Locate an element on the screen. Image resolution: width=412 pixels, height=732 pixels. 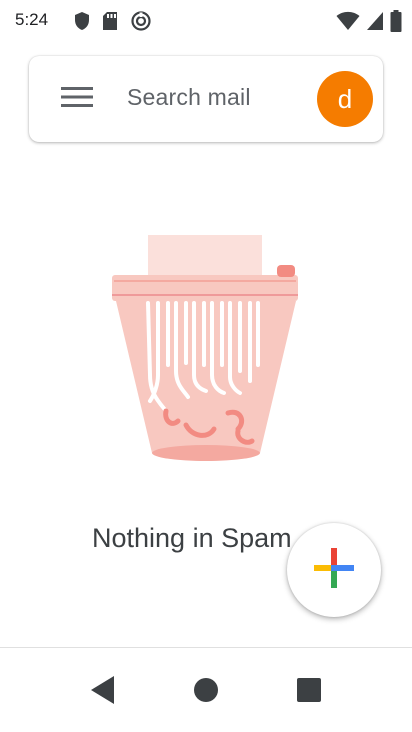
status-bar: 5:24 is located at coordinates (206, 22).